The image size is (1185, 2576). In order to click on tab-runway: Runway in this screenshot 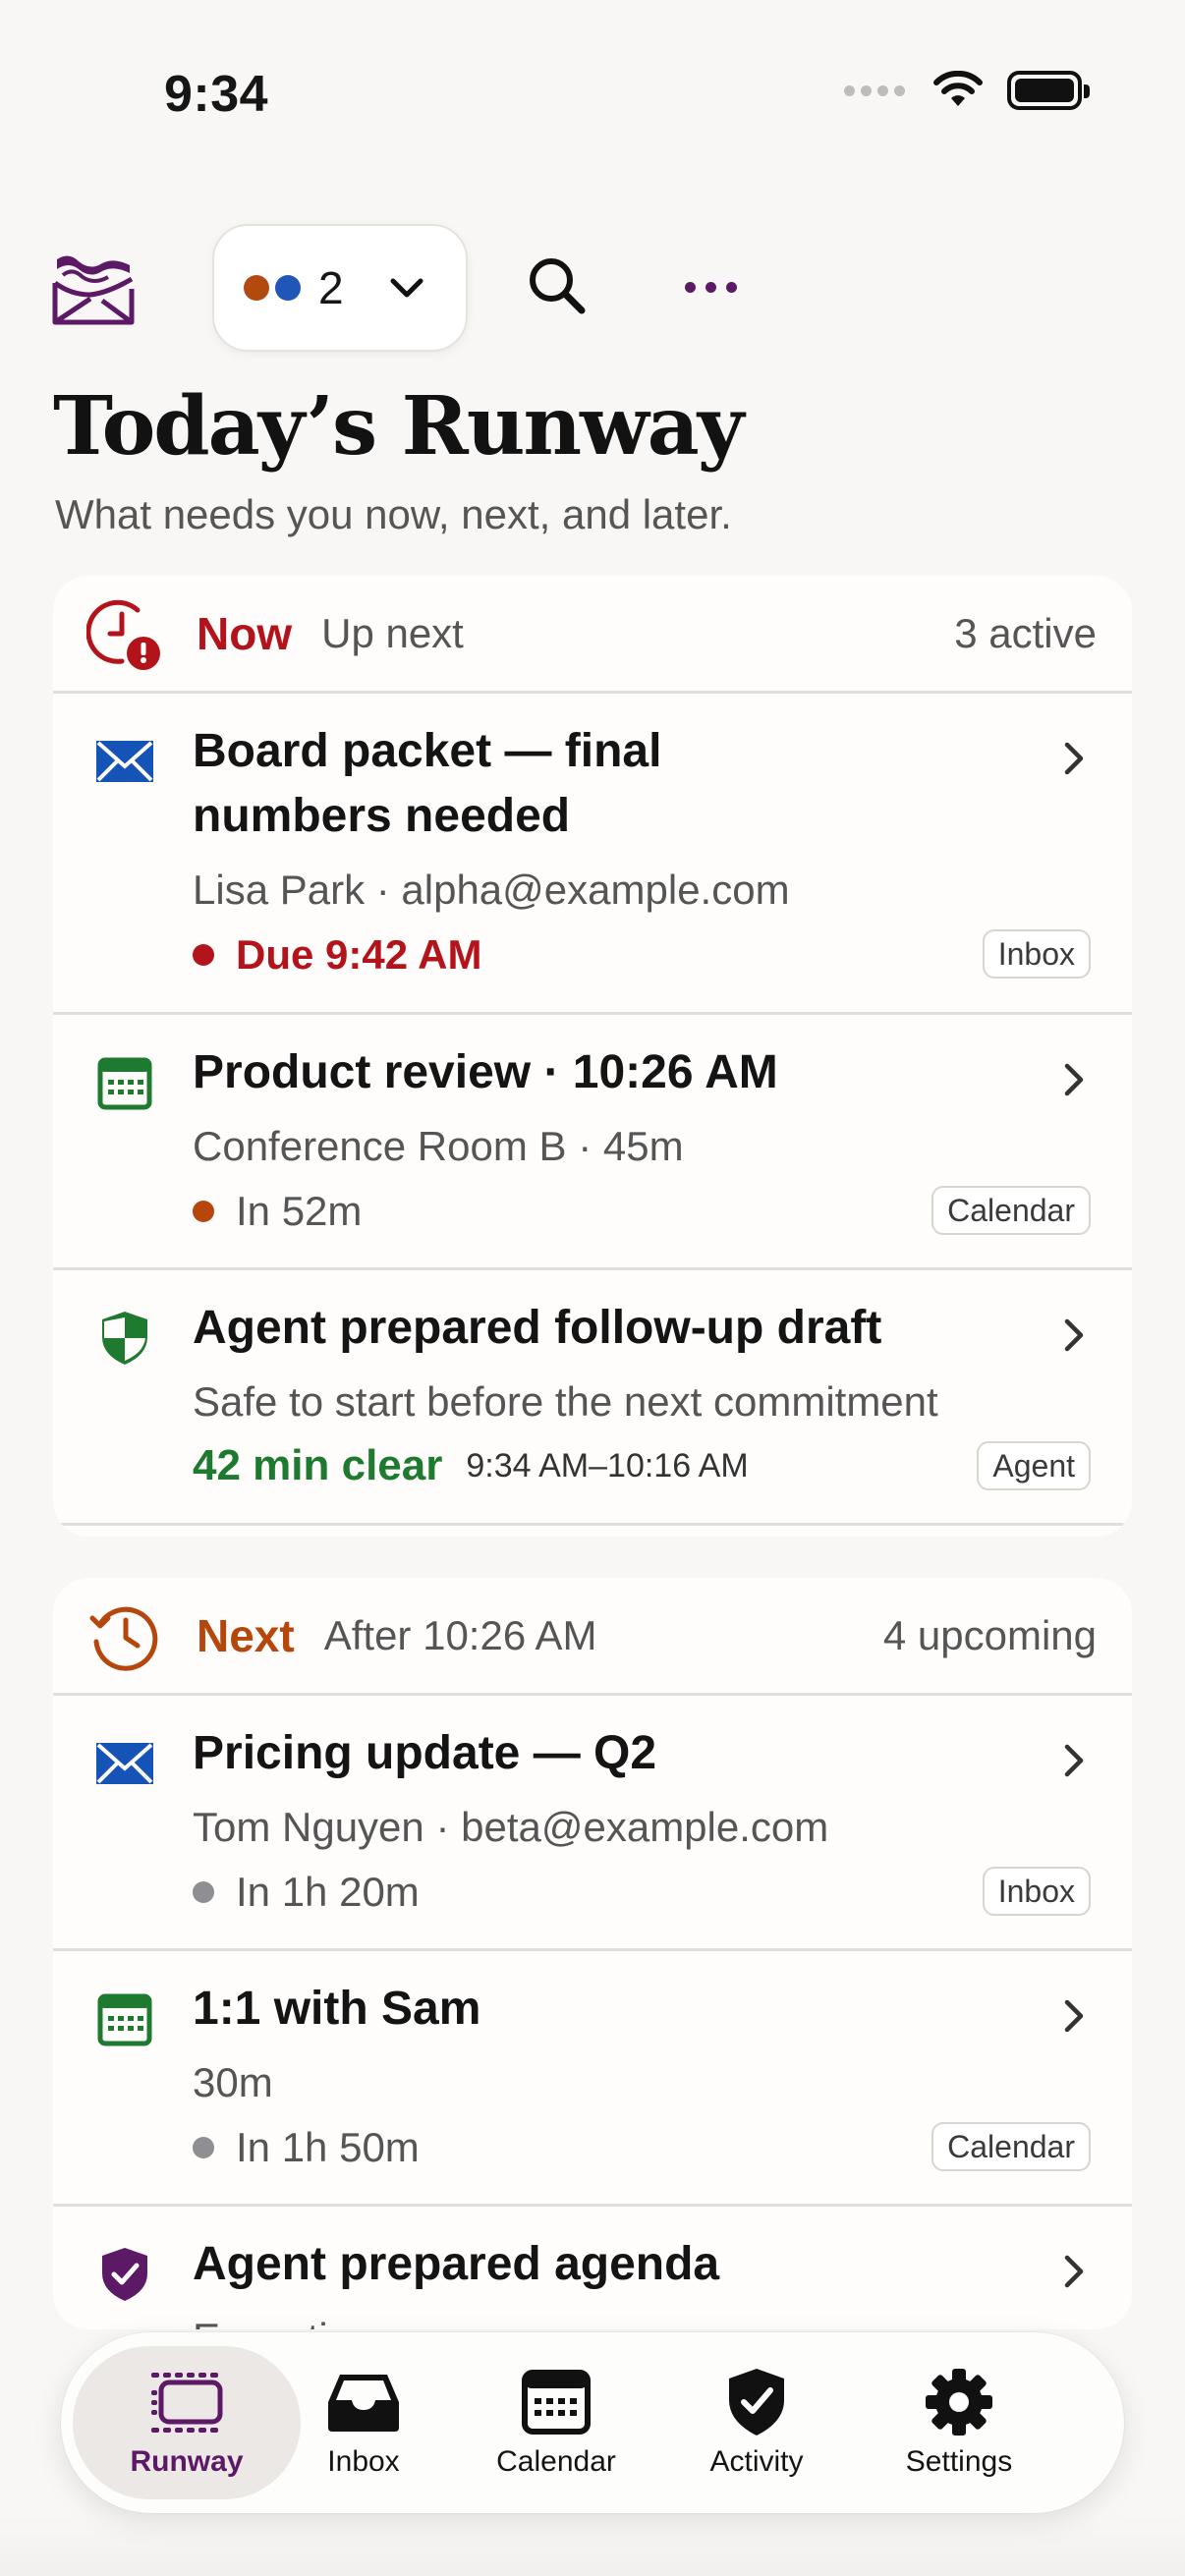, I will do `click(187, 2422)`.